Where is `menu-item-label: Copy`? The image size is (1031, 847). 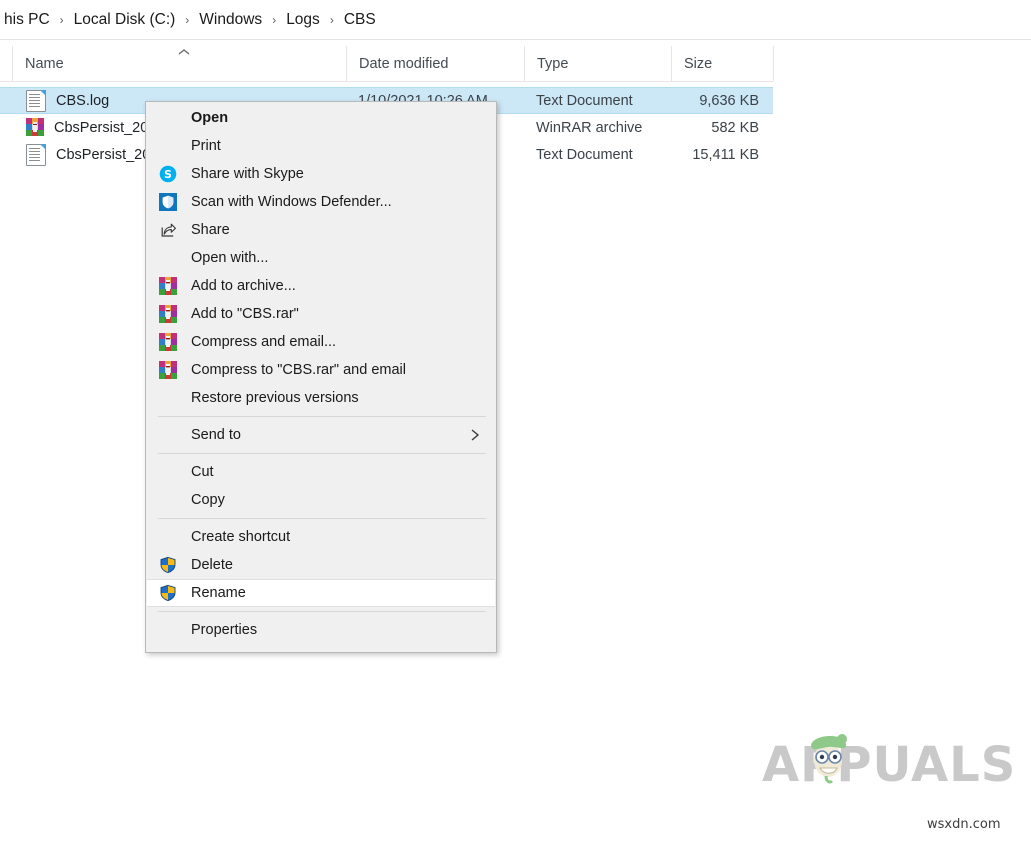 menu-item-label: Copy is located at coordinates (208, 500).